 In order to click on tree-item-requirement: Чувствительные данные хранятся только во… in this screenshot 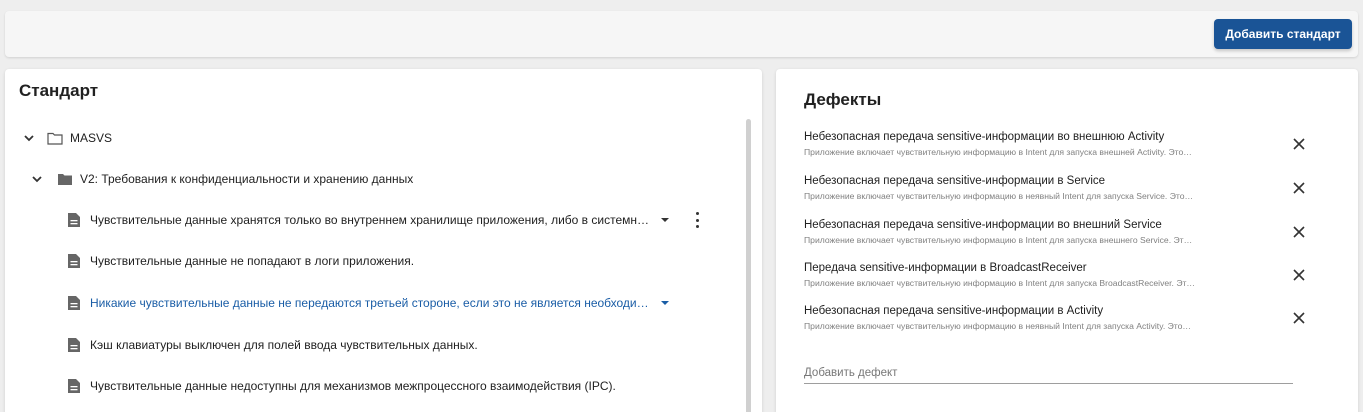, I will do `click(383, 220)`.